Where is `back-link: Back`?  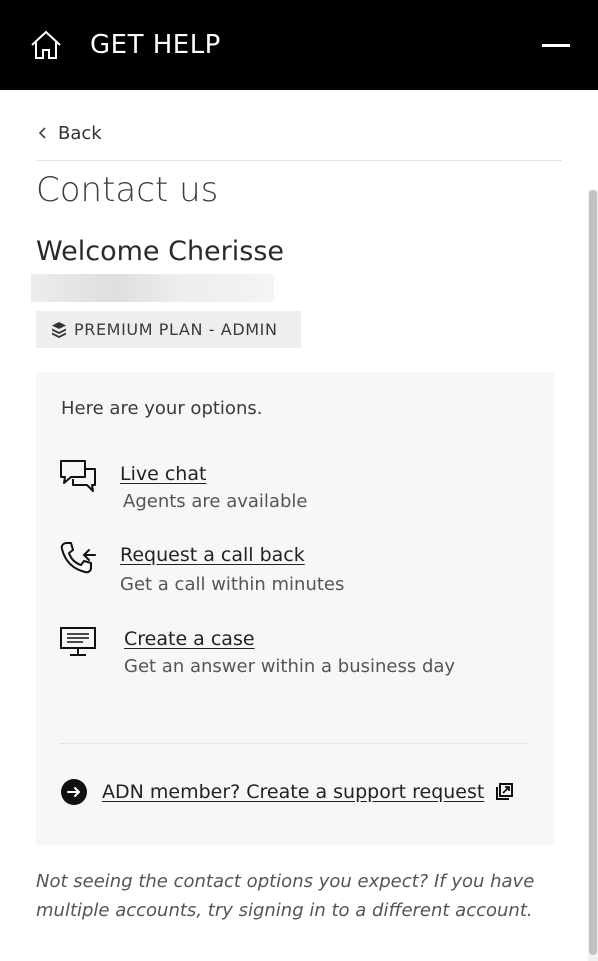 back-link: Back is located at coordinates (69, 133).